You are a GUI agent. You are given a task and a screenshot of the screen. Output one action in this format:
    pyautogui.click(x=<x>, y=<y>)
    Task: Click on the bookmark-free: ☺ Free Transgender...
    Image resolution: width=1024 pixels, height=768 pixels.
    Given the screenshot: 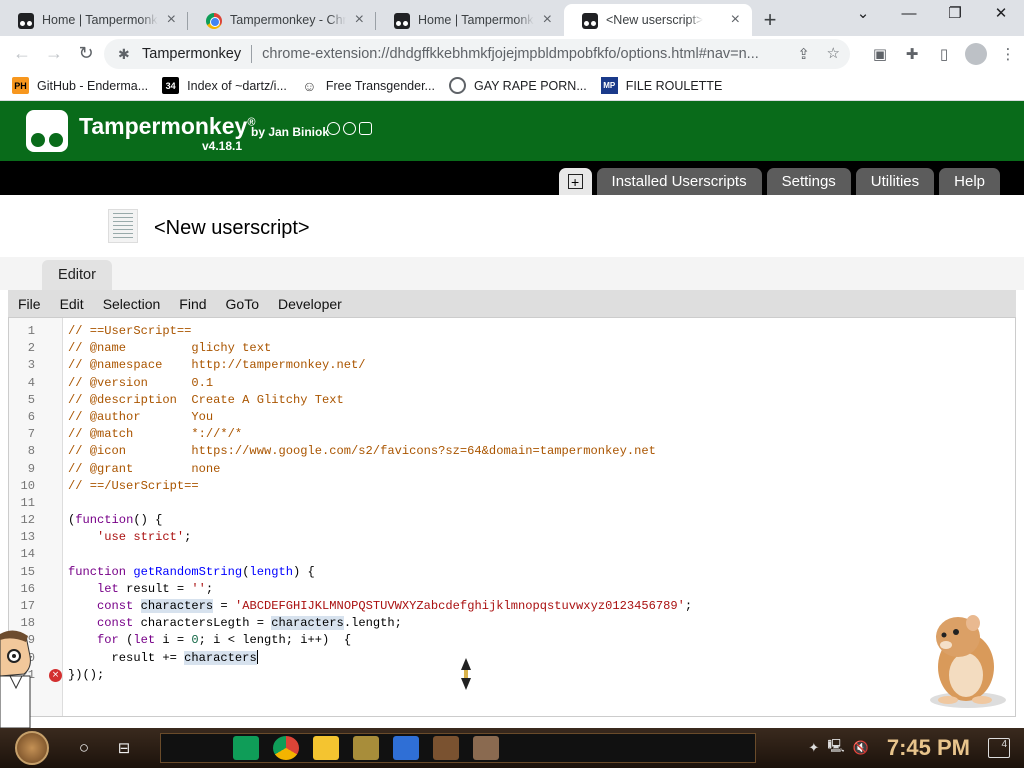 What is the action you would take?
    pyautogui.click(x=368, y=85)
    